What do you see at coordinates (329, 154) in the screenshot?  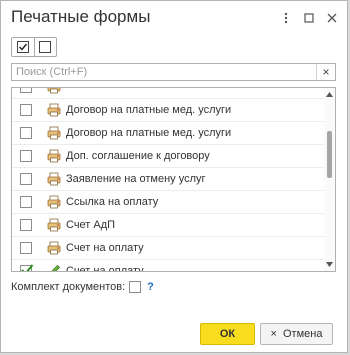 I see `scroll-thumb` at bounding box center [329, 154].